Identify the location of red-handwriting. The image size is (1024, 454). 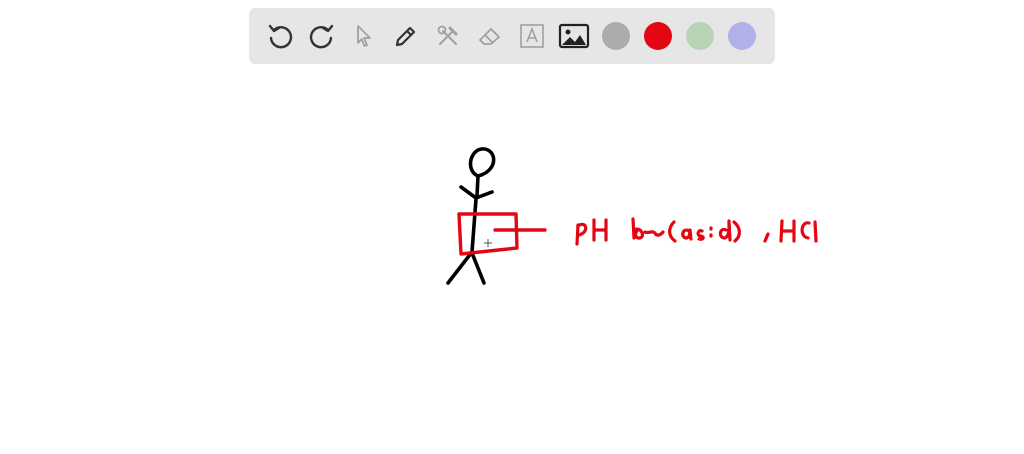
(696, 231).